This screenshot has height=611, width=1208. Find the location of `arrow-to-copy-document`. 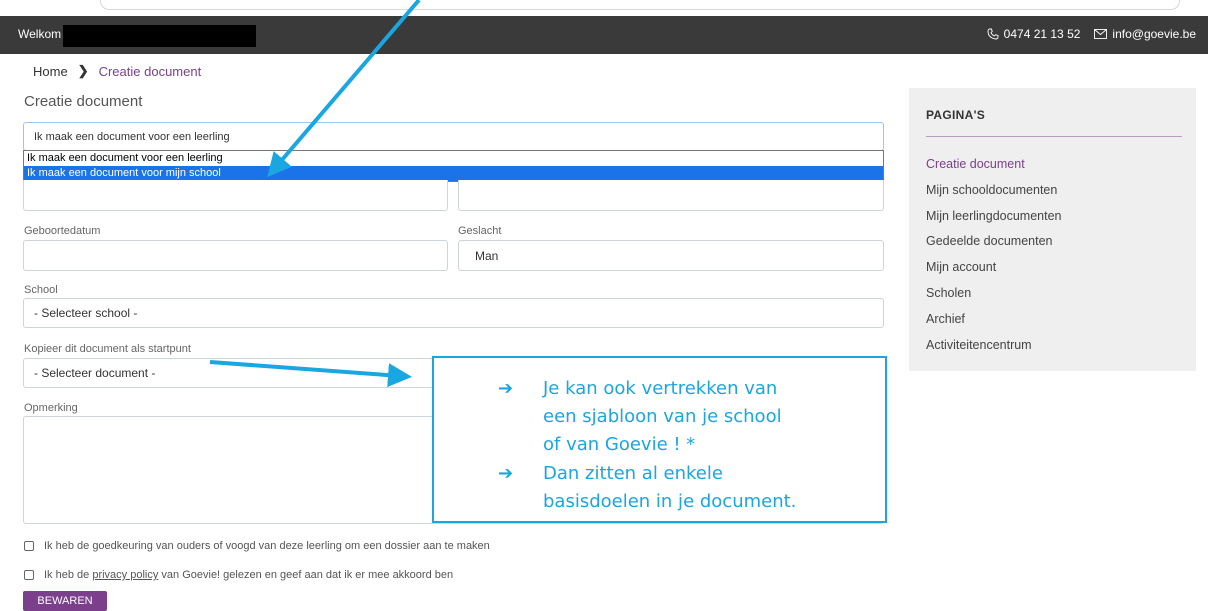

arrow-to-copy-document is located at coordinates (310, 374).